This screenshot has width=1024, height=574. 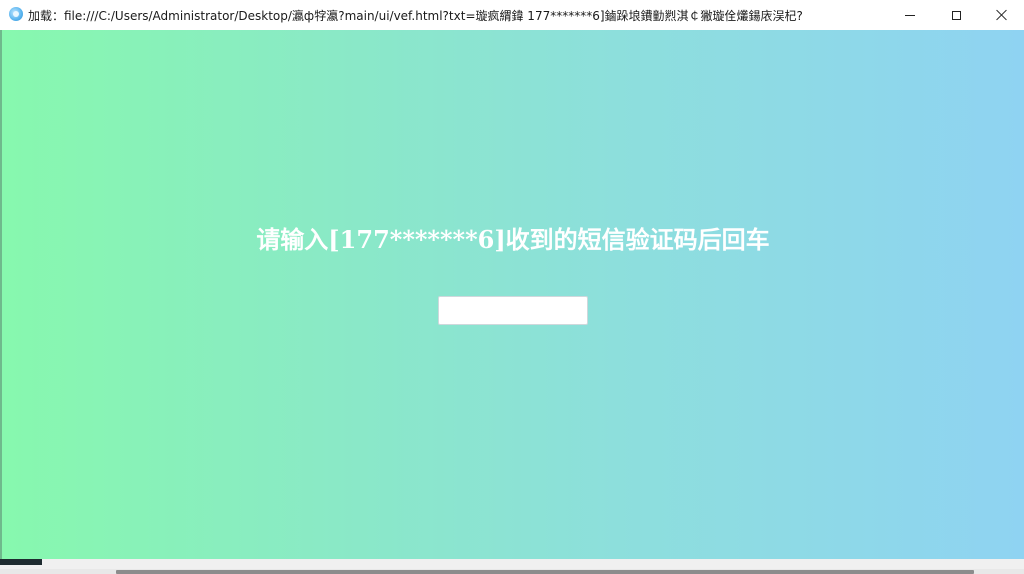 What do you see at coordinates (21, 562) in the screenshot?
I see `window-bottom-corner` at bounding box center [21, 562].